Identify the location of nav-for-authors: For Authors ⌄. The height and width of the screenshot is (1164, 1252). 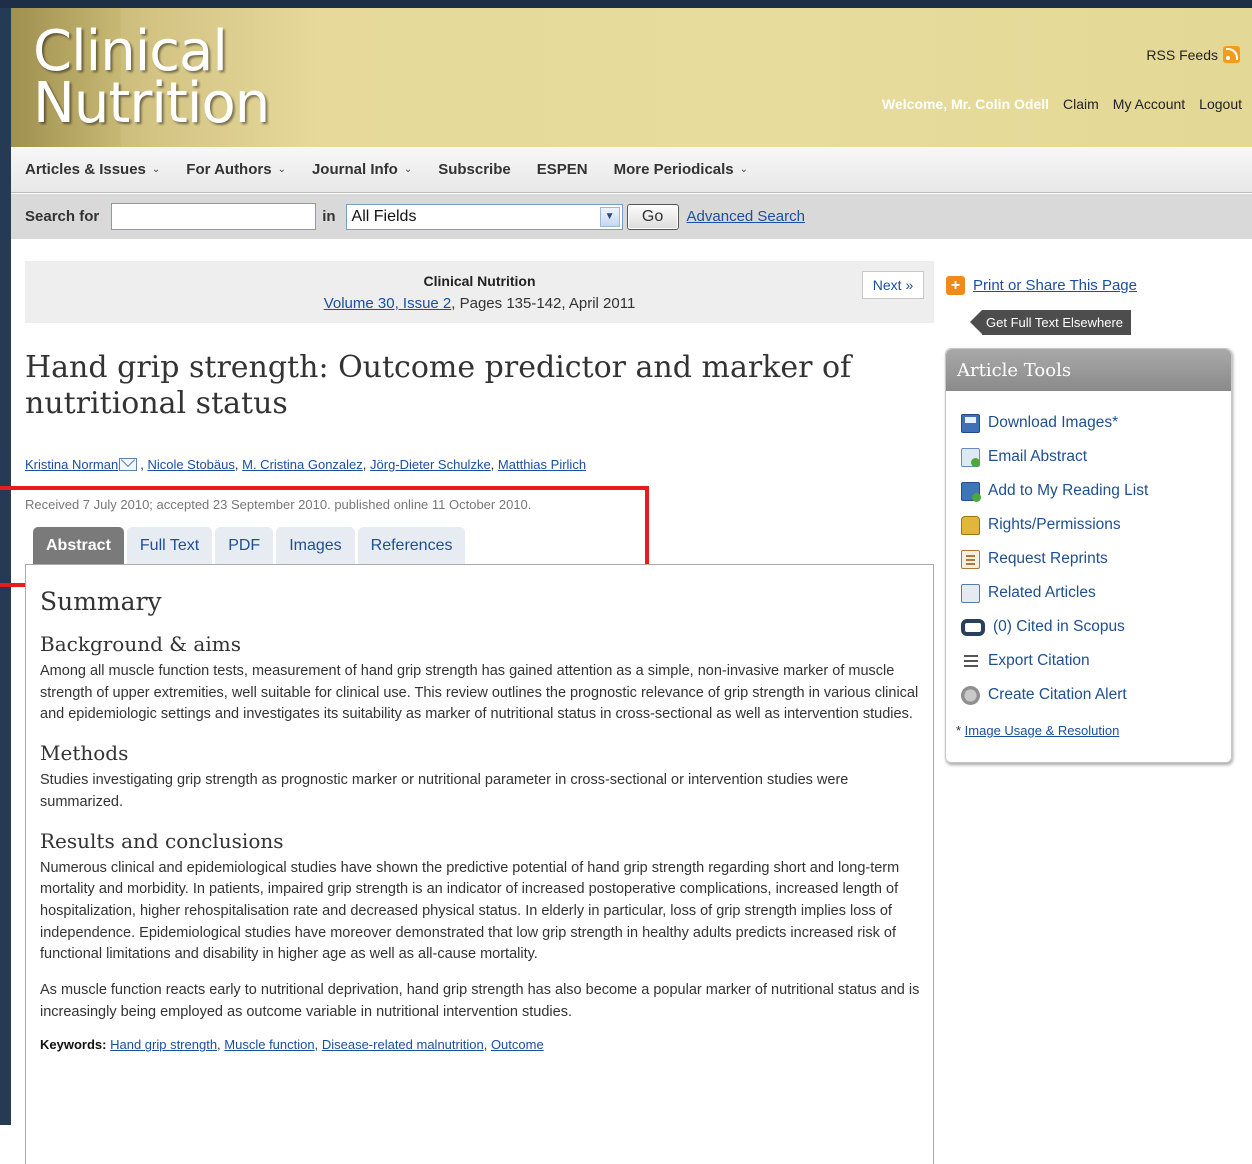
(236, 169).